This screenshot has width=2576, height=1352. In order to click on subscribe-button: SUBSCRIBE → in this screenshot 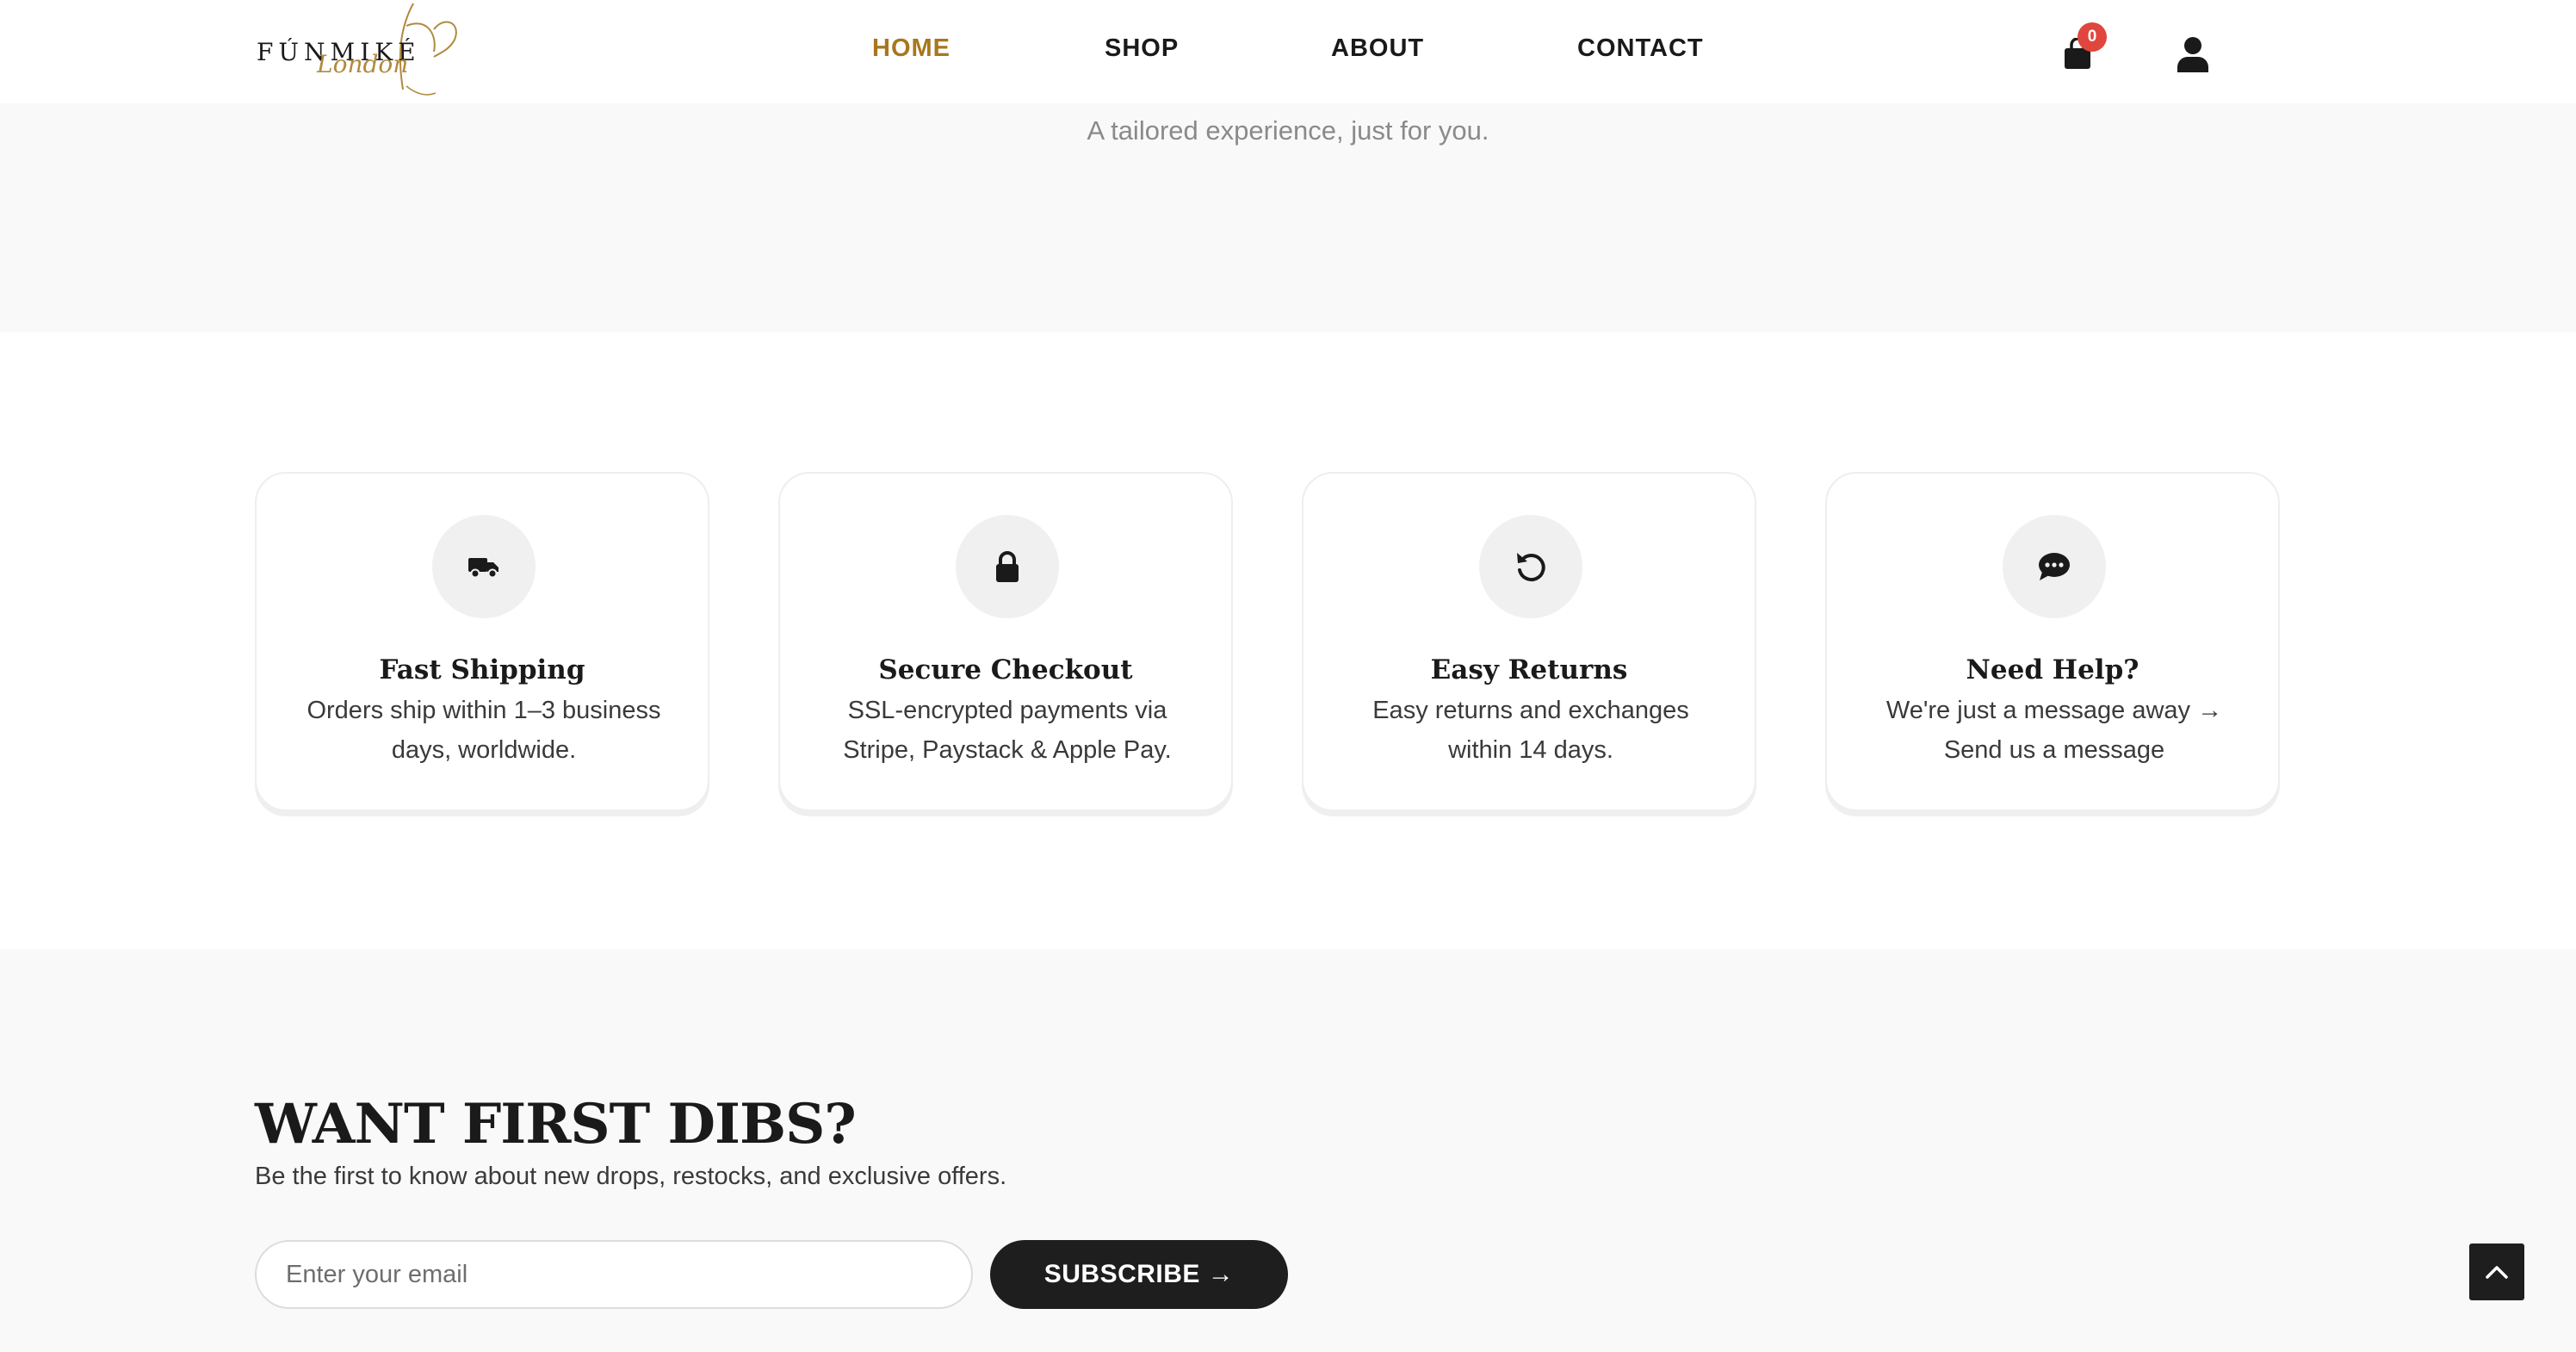, I will do `click(1139, 1274)`.